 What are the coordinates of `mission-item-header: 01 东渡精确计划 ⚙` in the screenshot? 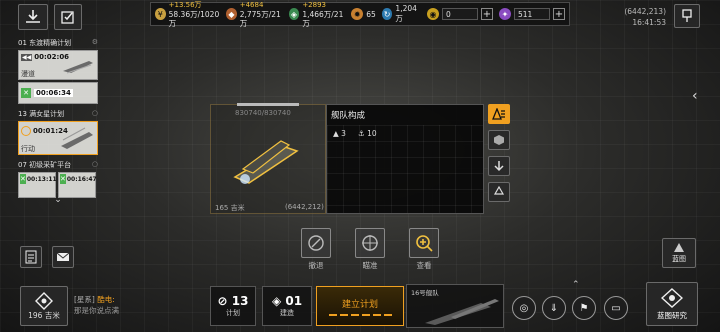 It's located at (58, 43).